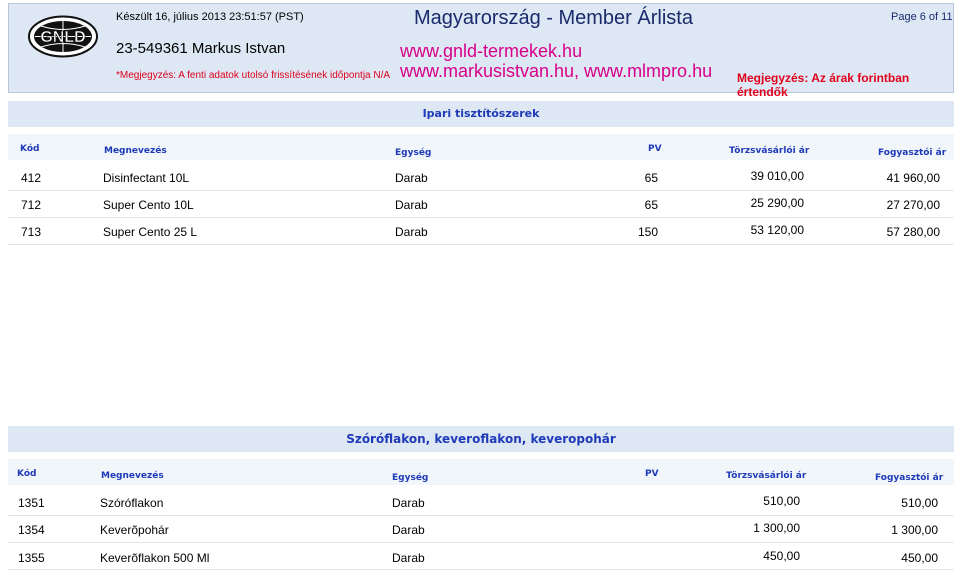 The height and width of the screenshot is (572, 959). I want to click on page-number: Page 6 of 11, so click(922, 17).